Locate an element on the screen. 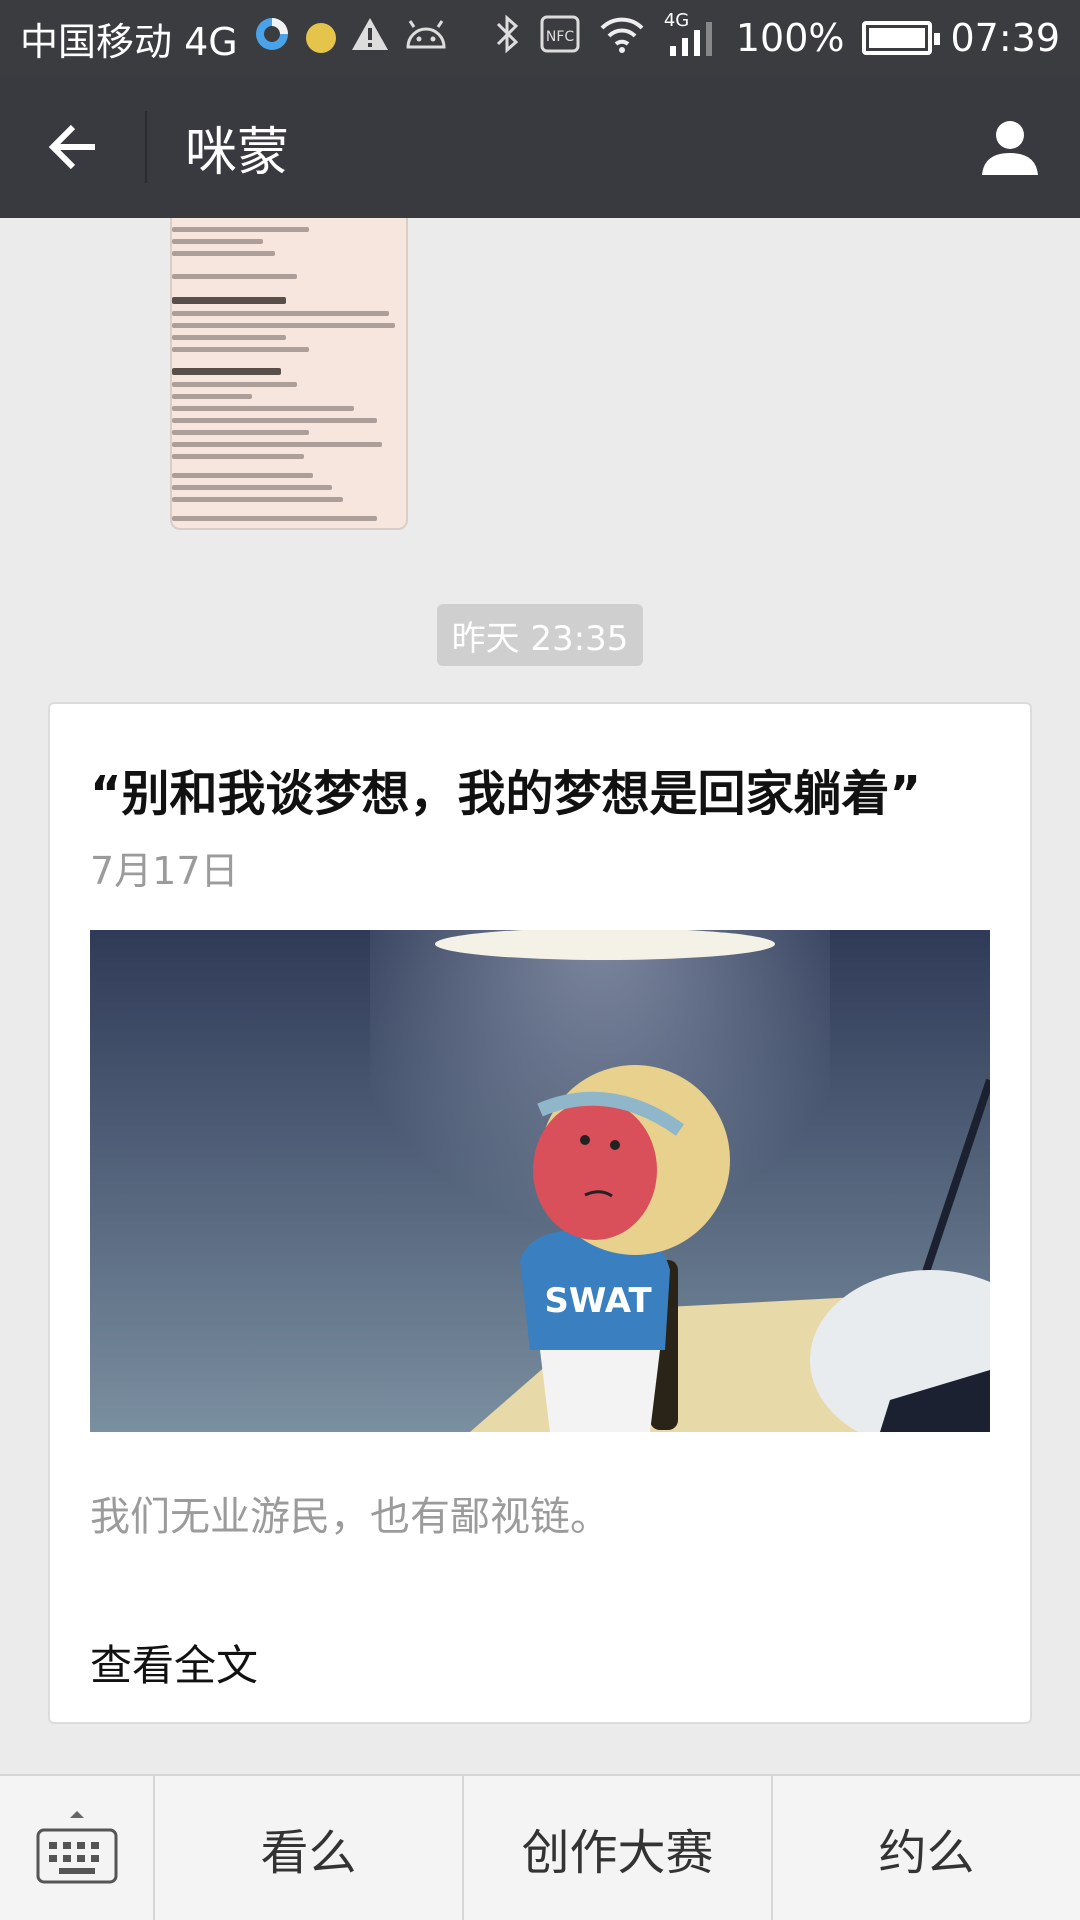  carrier-label: 中国移动 4G is located at coordinates (129, 41).